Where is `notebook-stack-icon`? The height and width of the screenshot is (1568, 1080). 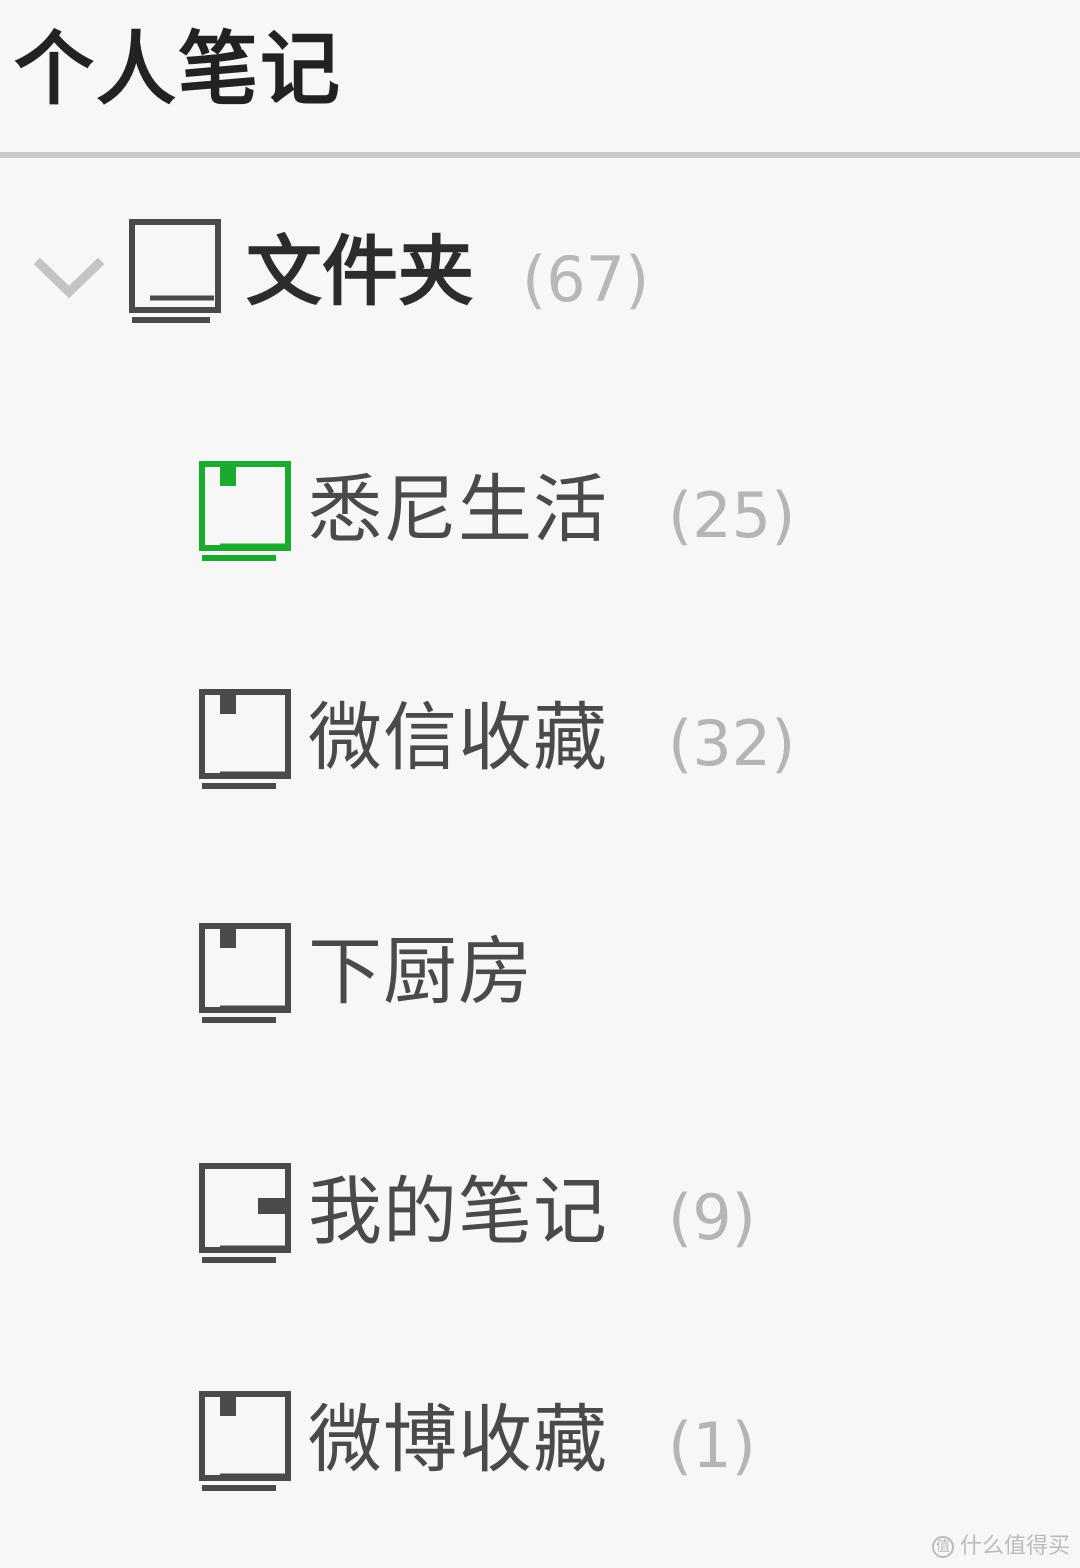 notebook-stack-icon is located at coordinates (175, 271).